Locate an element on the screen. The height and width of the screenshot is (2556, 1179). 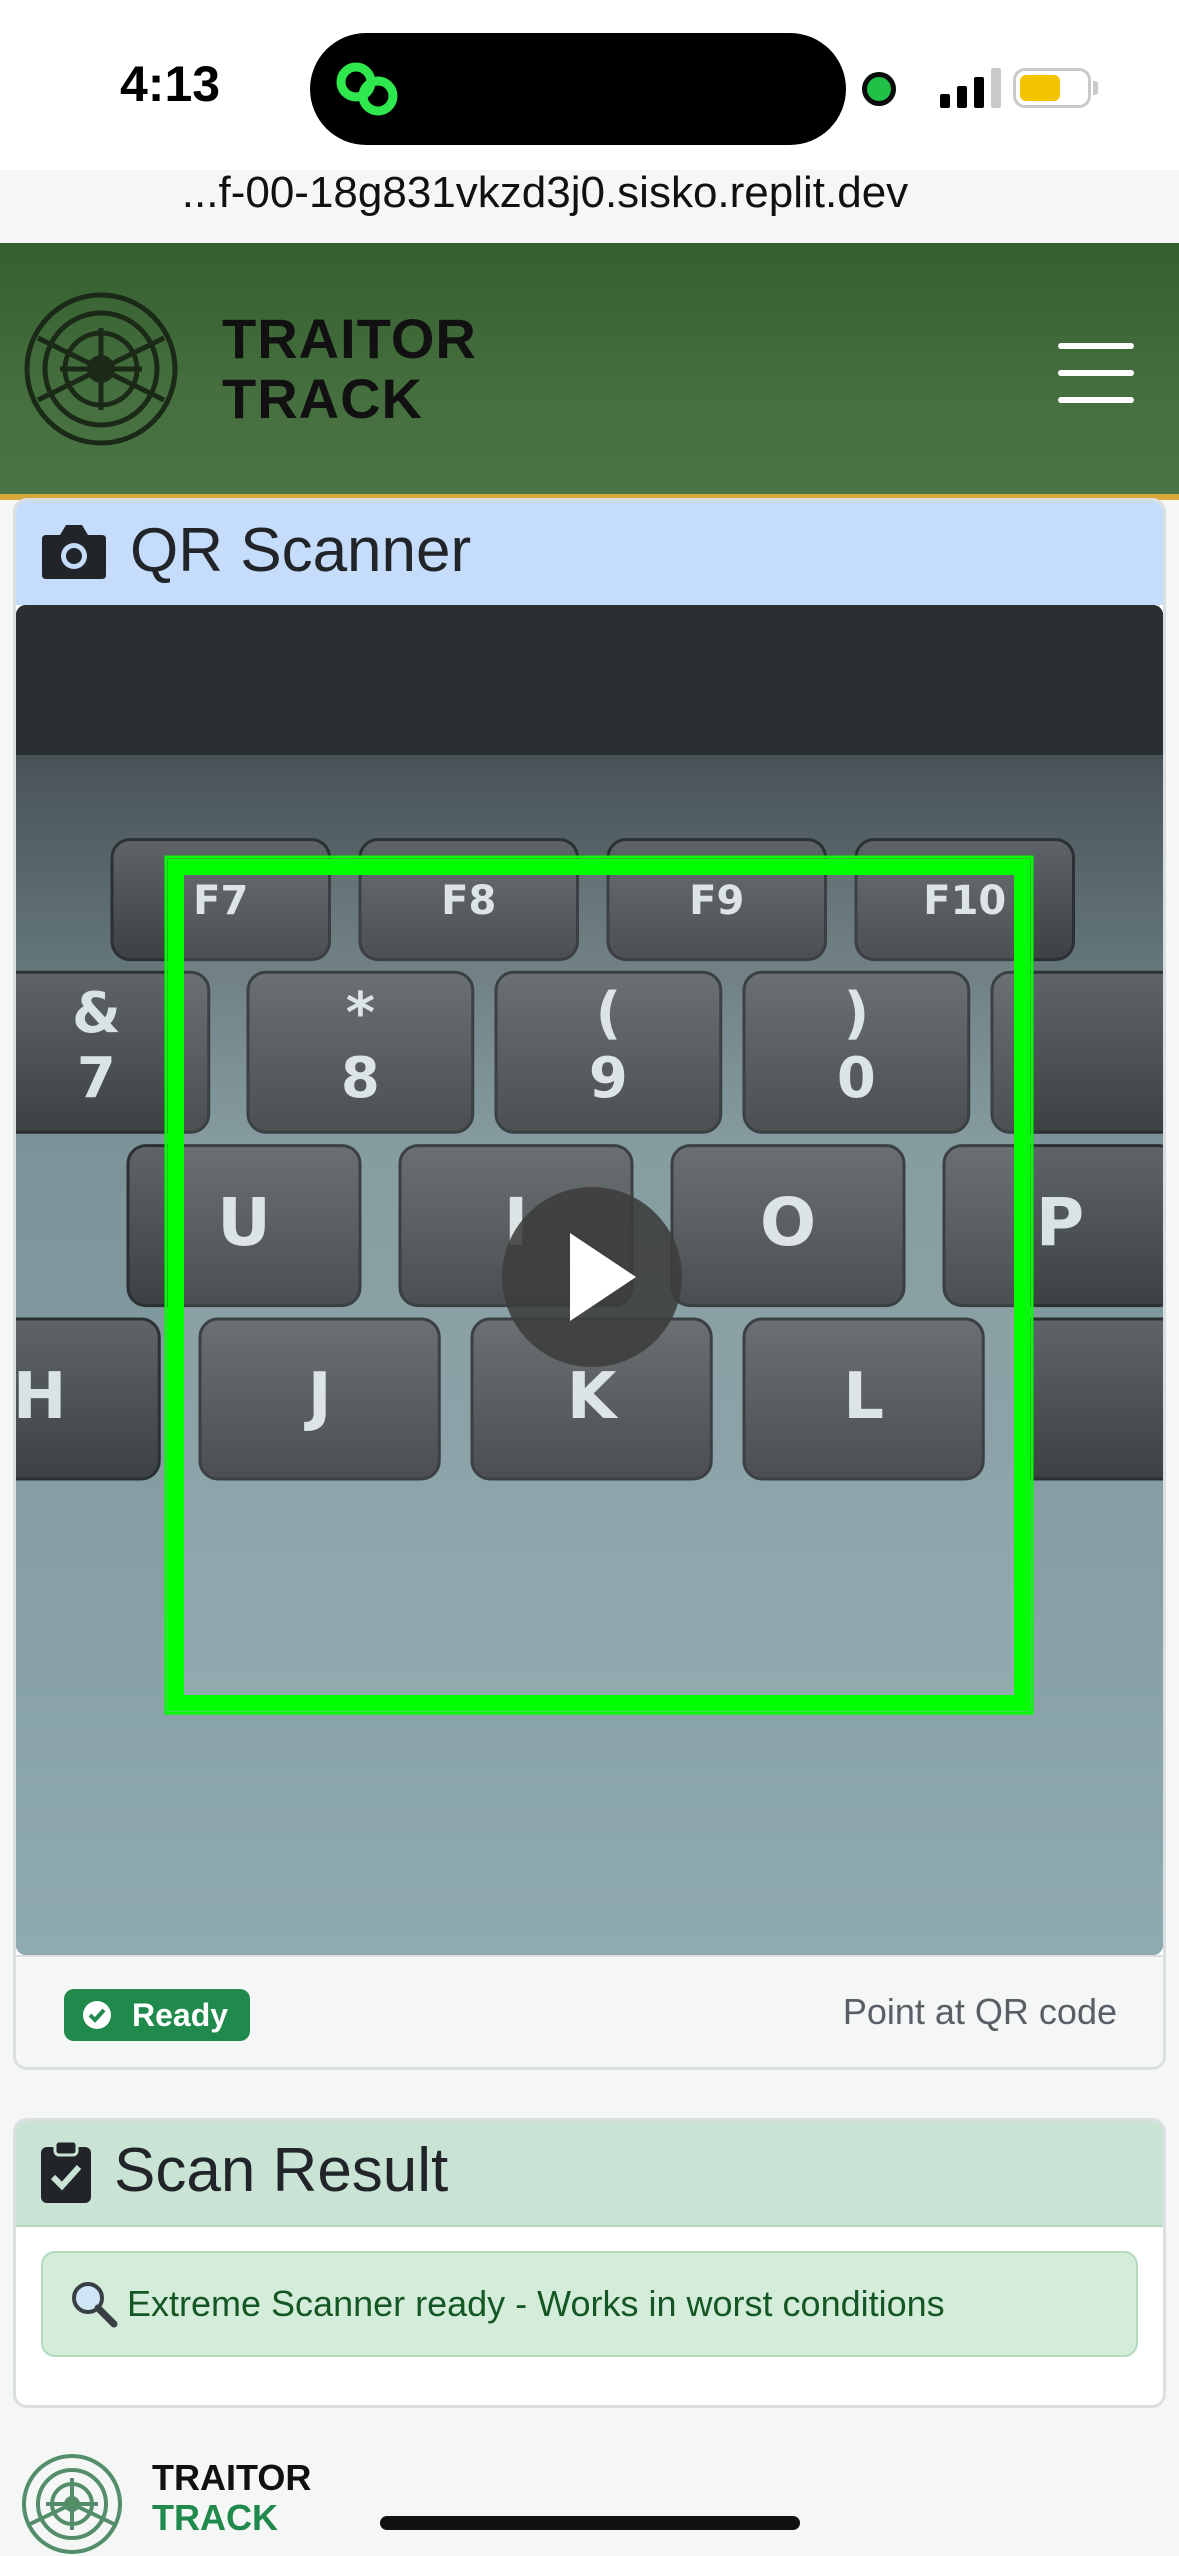
brand-name: TRAITOR TRACK is located at coordinates (349, 369).